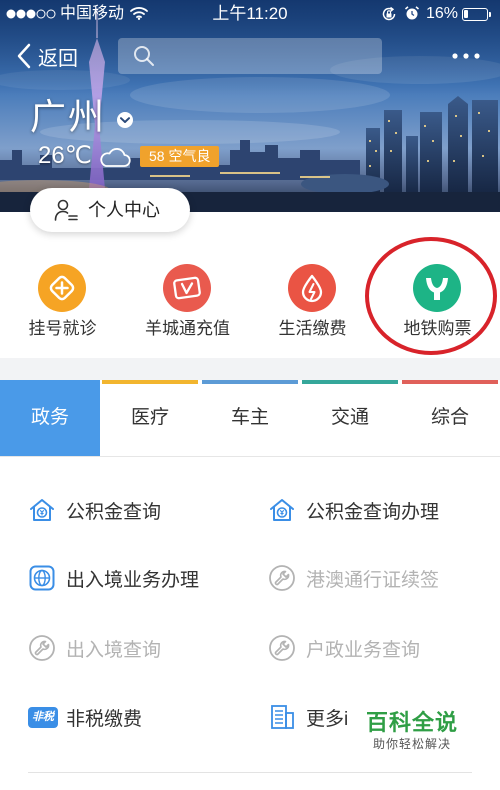  I want to click on quick-service-utility-payment: 生活缴费, so click(312, 304).